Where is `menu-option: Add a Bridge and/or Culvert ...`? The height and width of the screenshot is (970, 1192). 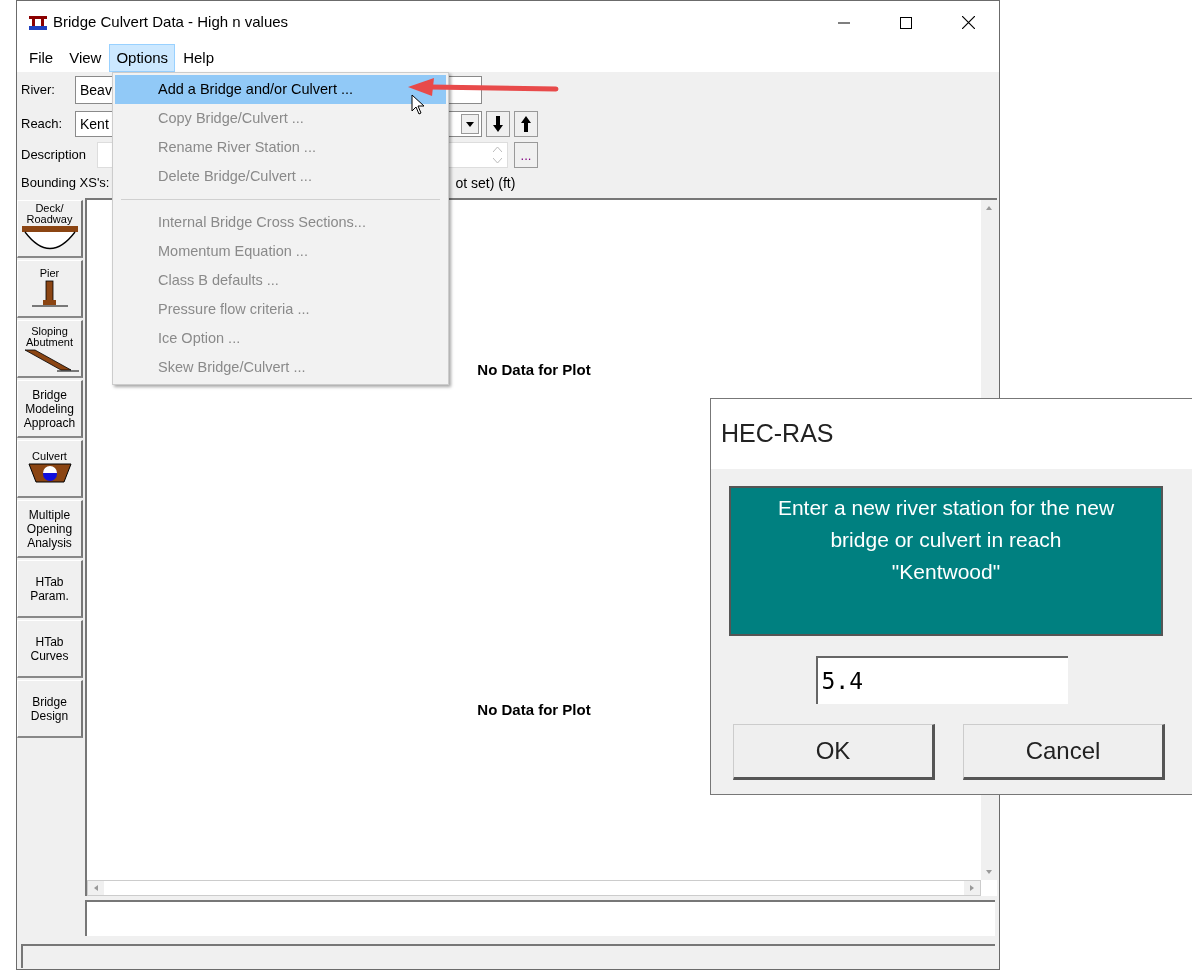
menu-option: Add a Bridge and/or Culvert ... is located at coordinates (280, 89).